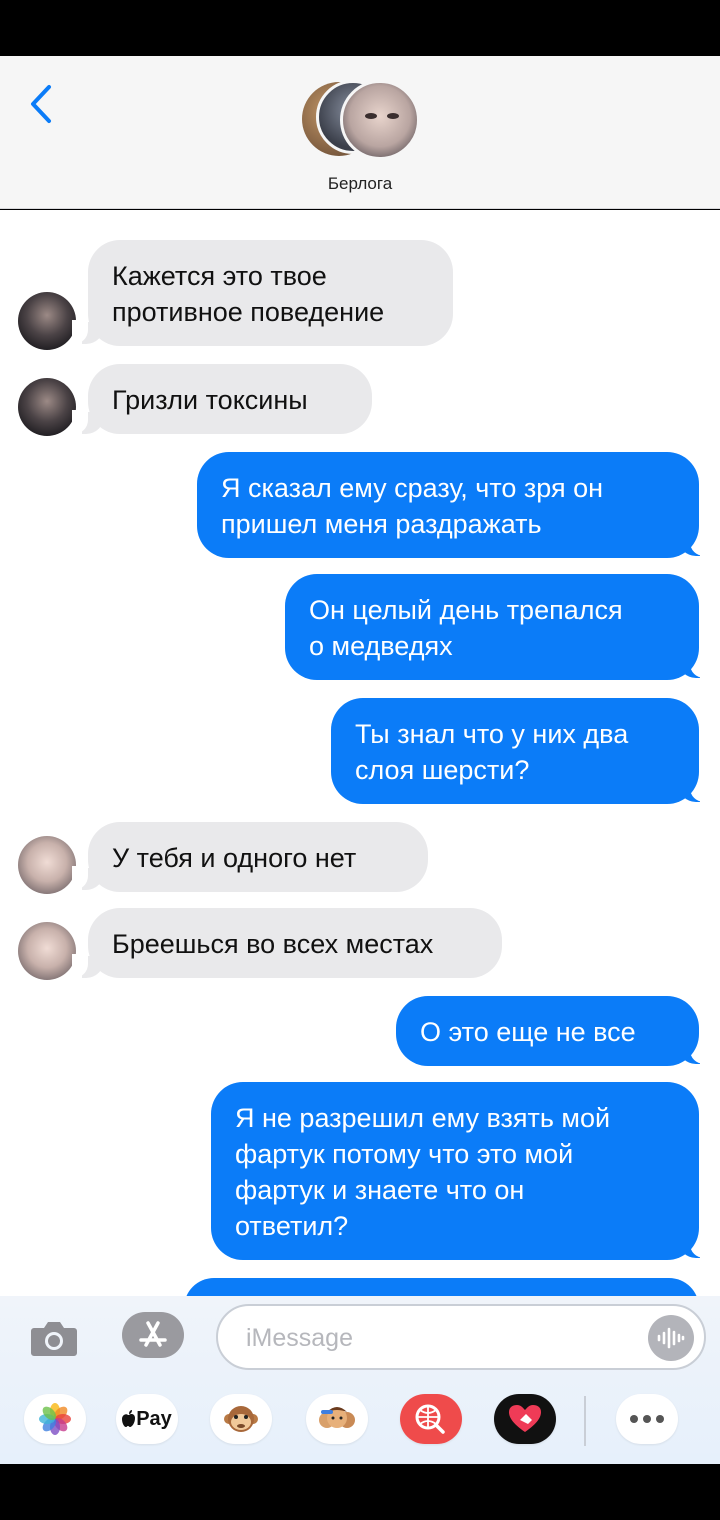  I want to click on apple-icon, so click(129, 1418).